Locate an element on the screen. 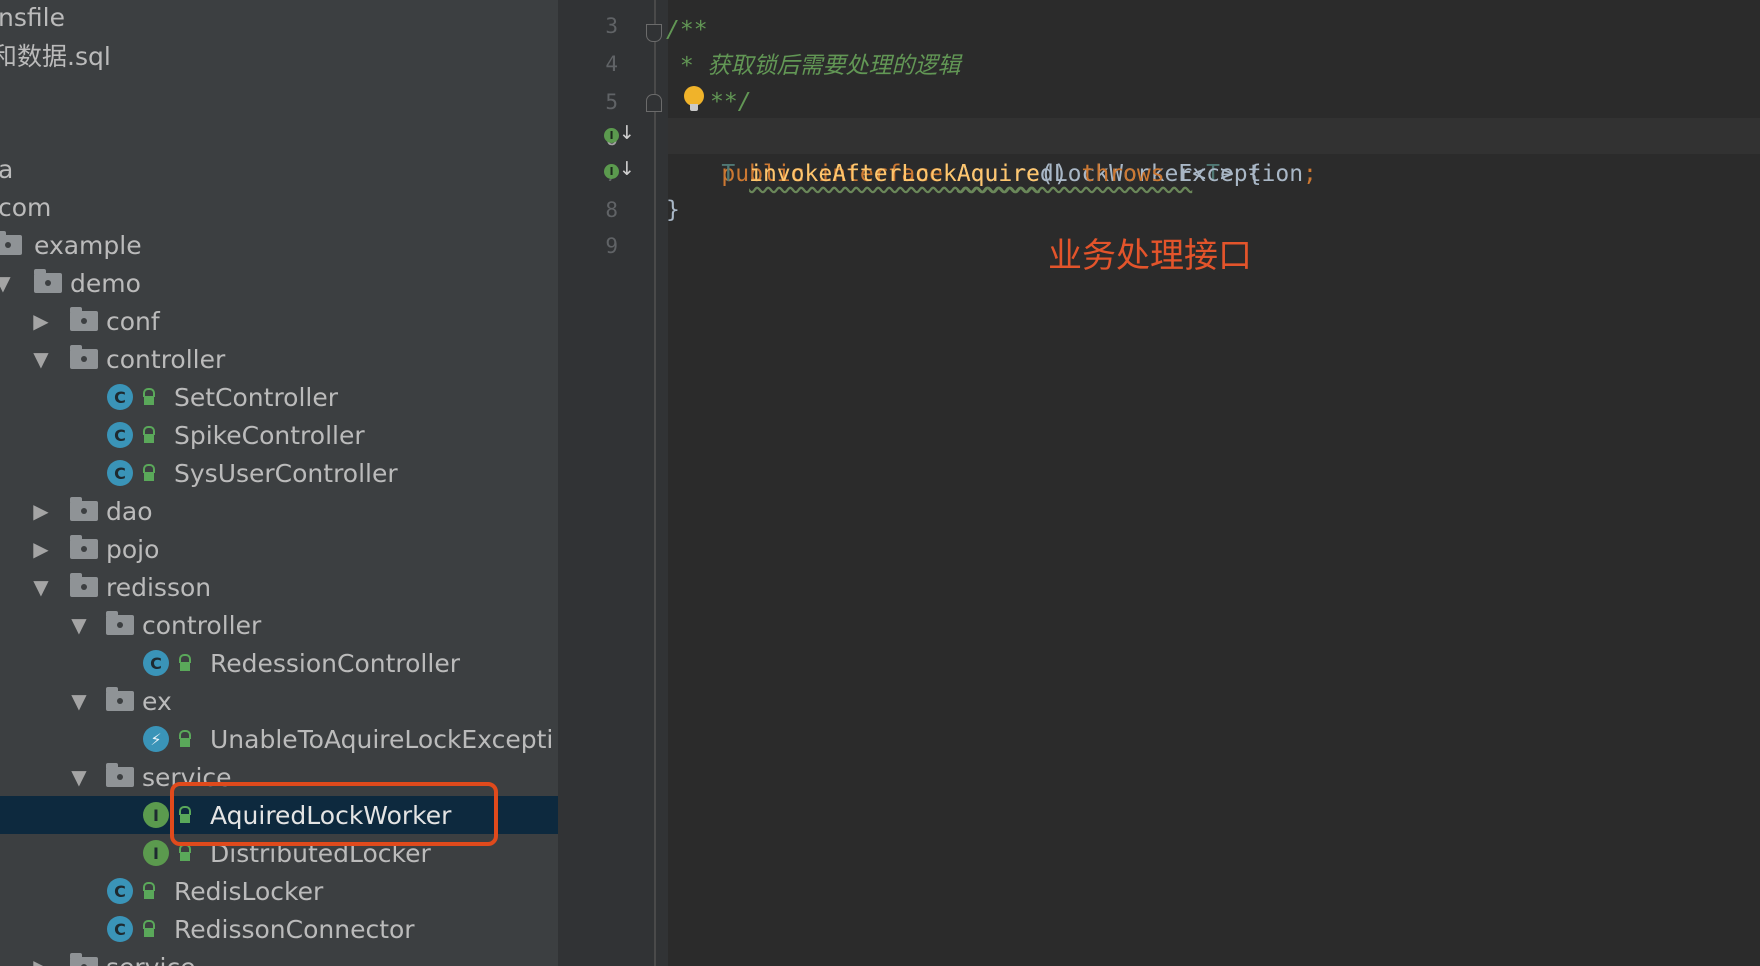 The width and height of the screenshot is (1760, 966). tree-item-label: RedissonConnector is located at coordinates (294, 929).